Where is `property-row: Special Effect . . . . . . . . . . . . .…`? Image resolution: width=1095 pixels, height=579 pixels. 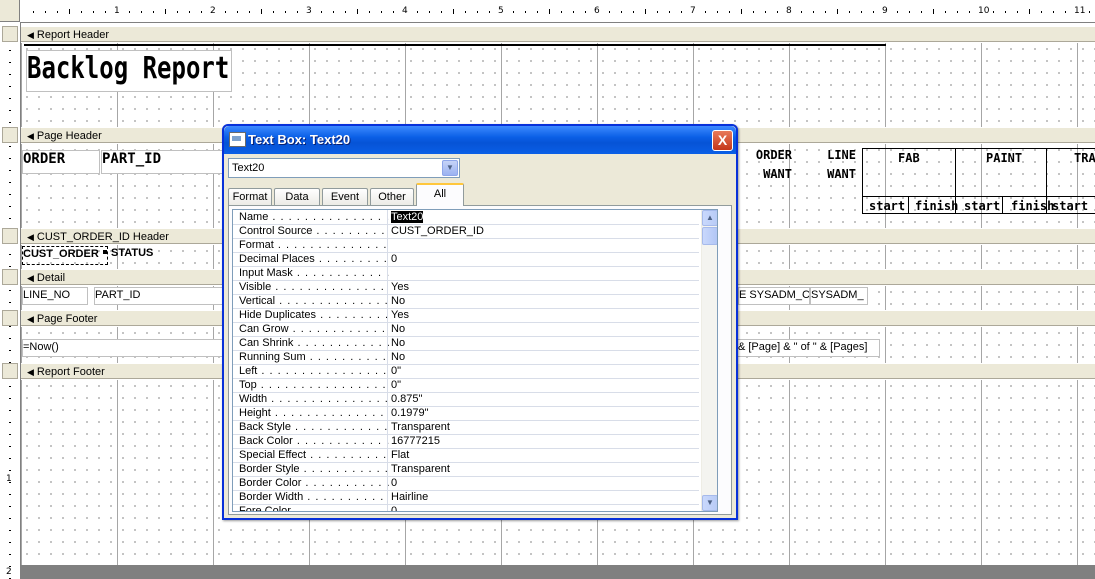 property-row: Special Effect . . . . . . . . . . . . .… is located at coordinates (466, 455).